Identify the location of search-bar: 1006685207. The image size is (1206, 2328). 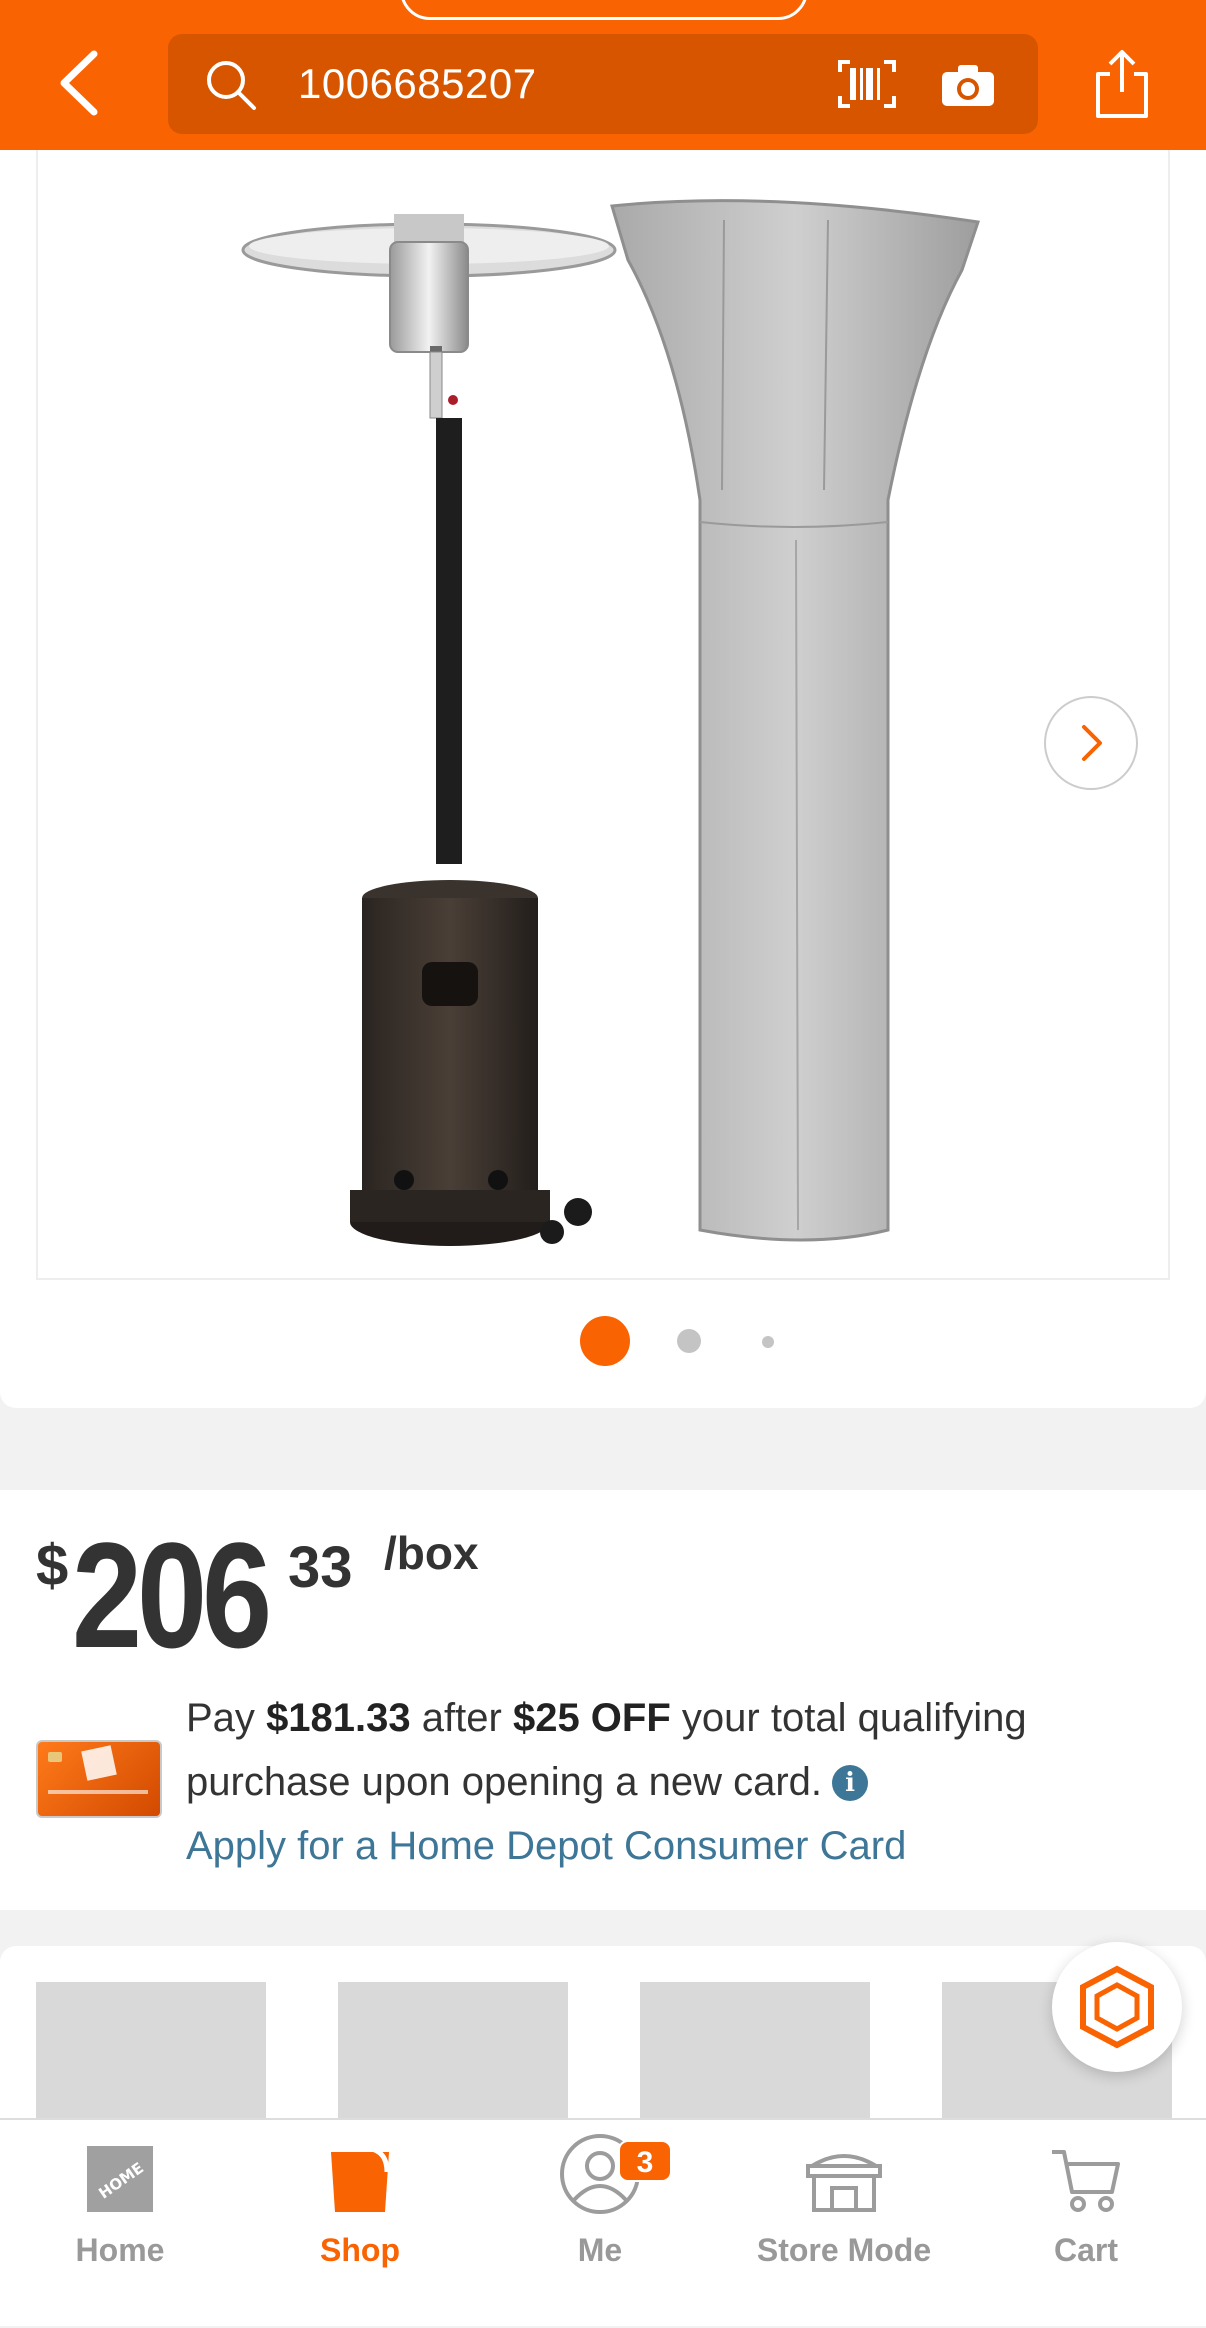
(603, 84).